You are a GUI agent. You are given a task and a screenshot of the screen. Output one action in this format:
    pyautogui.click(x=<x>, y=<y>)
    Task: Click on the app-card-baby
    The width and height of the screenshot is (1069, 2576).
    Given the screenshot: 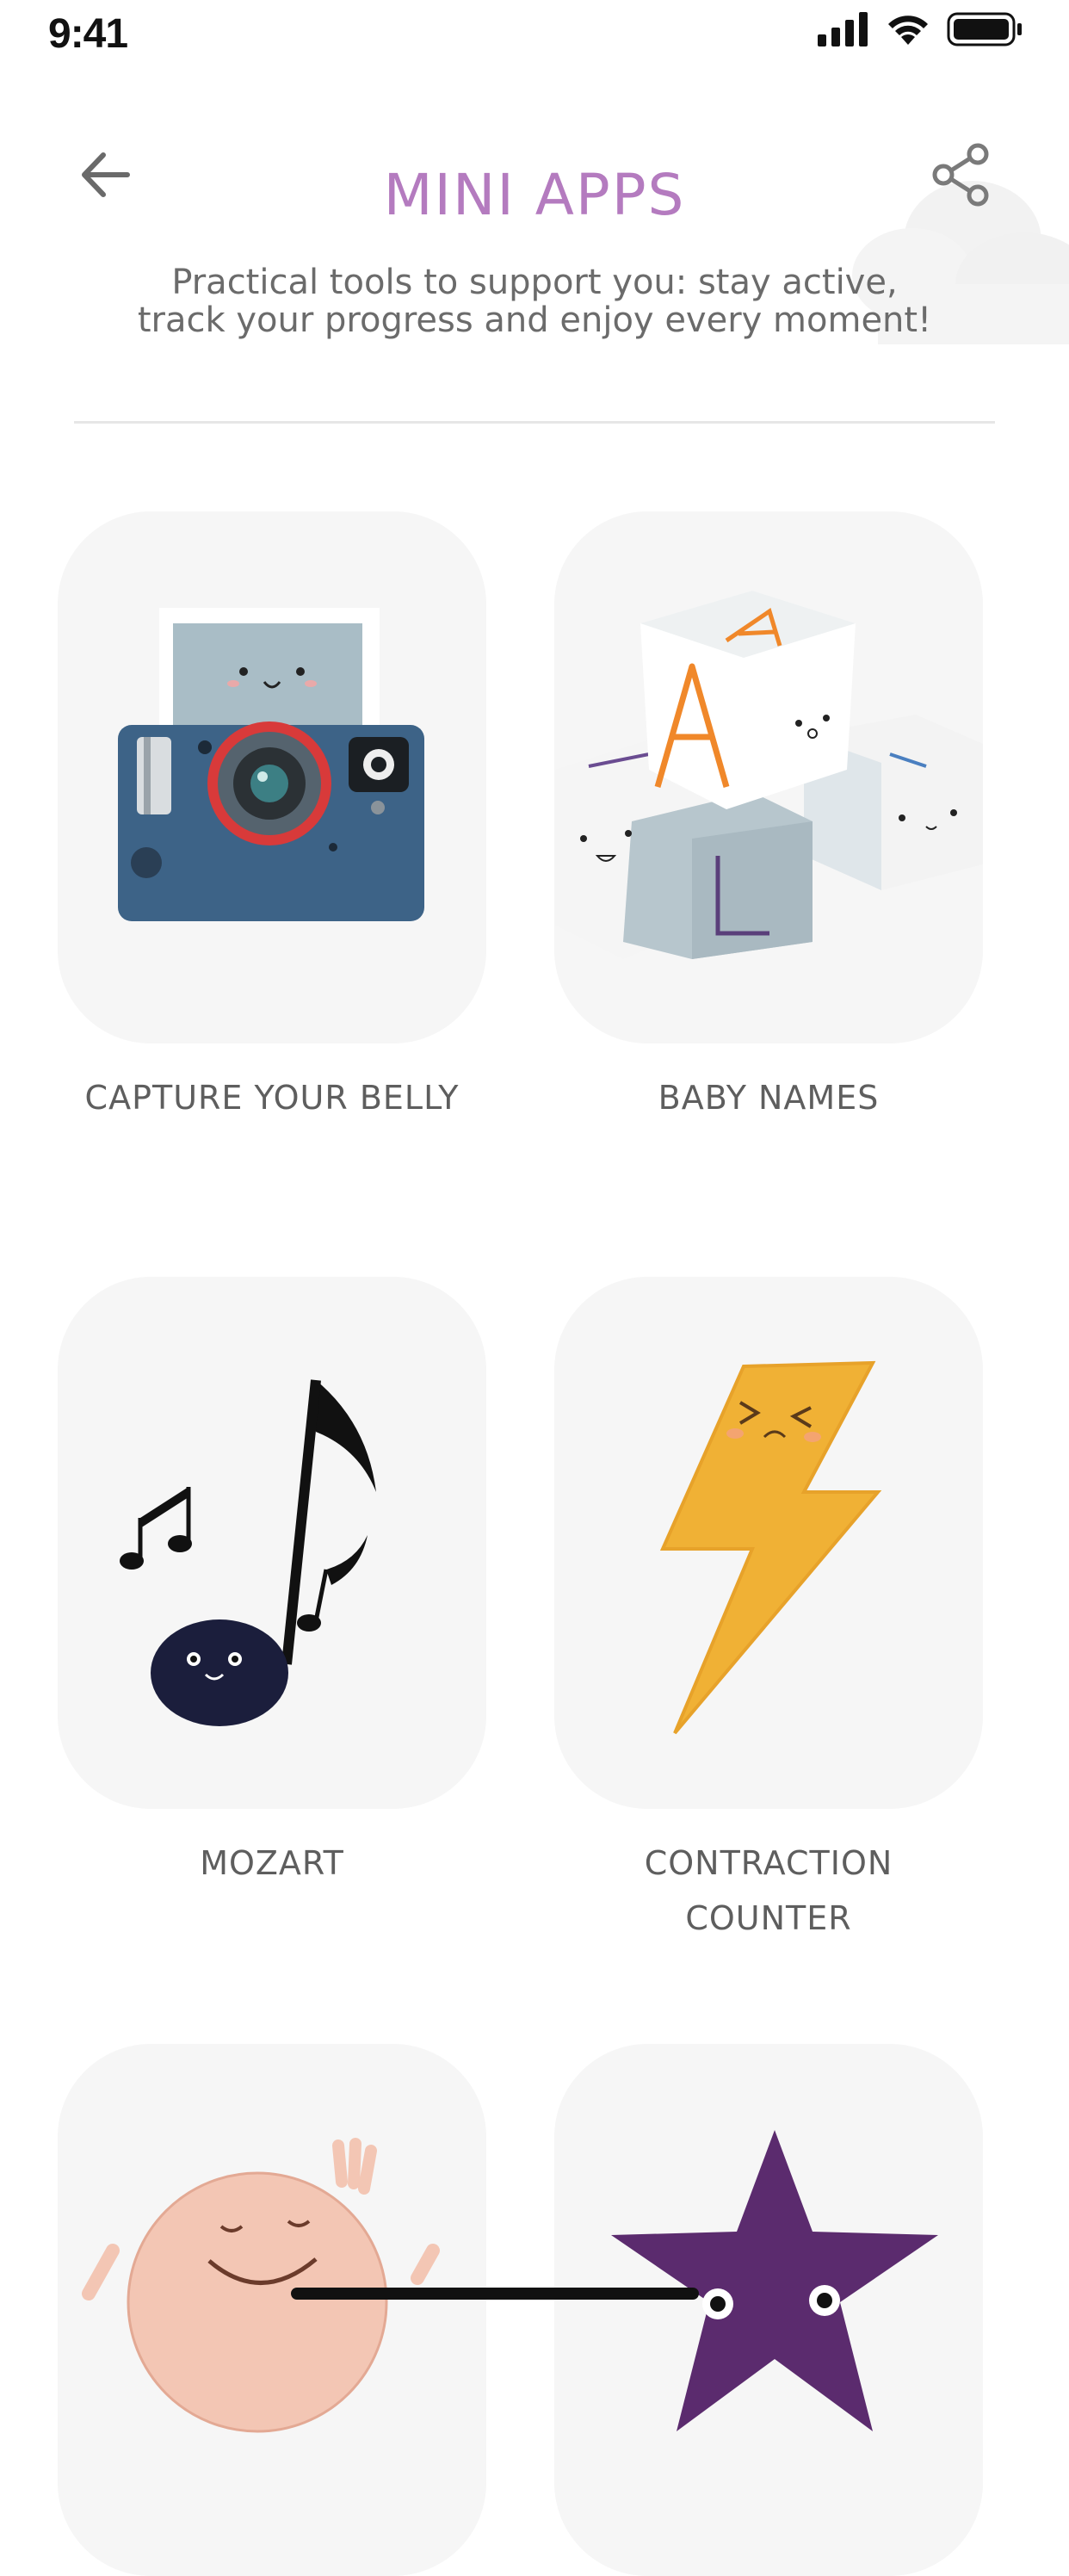 What is the action you would take?
    pyautogui.click(x=272, y=2310)
    